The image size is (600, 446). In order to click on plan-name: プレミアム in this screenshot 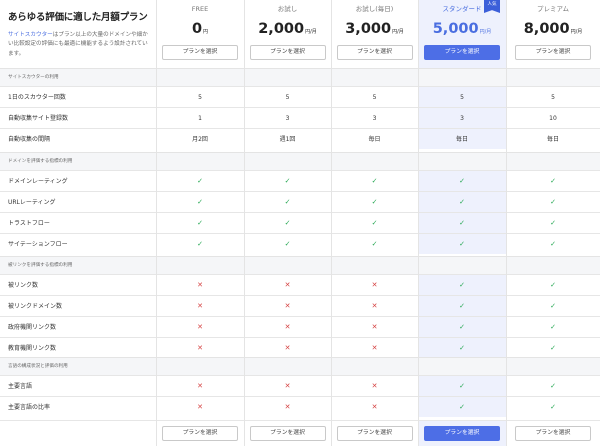, I will do `click(553, 9)`.